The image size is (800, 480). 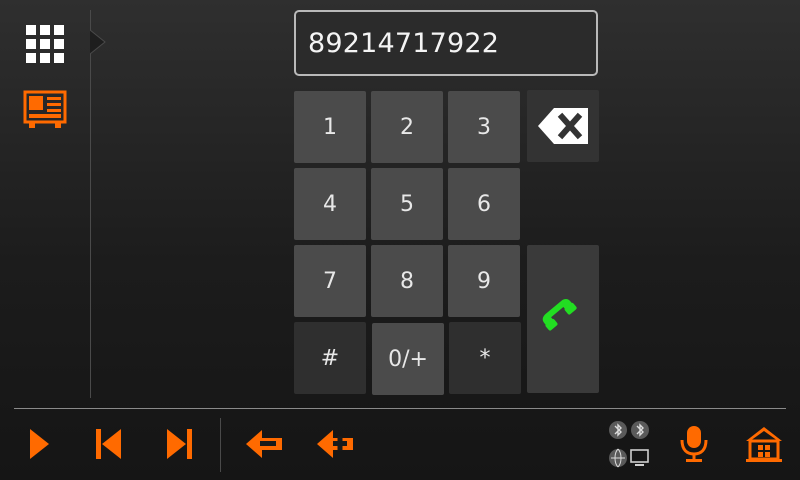 I want to click on backspace-button, so click(x=563, y=126).